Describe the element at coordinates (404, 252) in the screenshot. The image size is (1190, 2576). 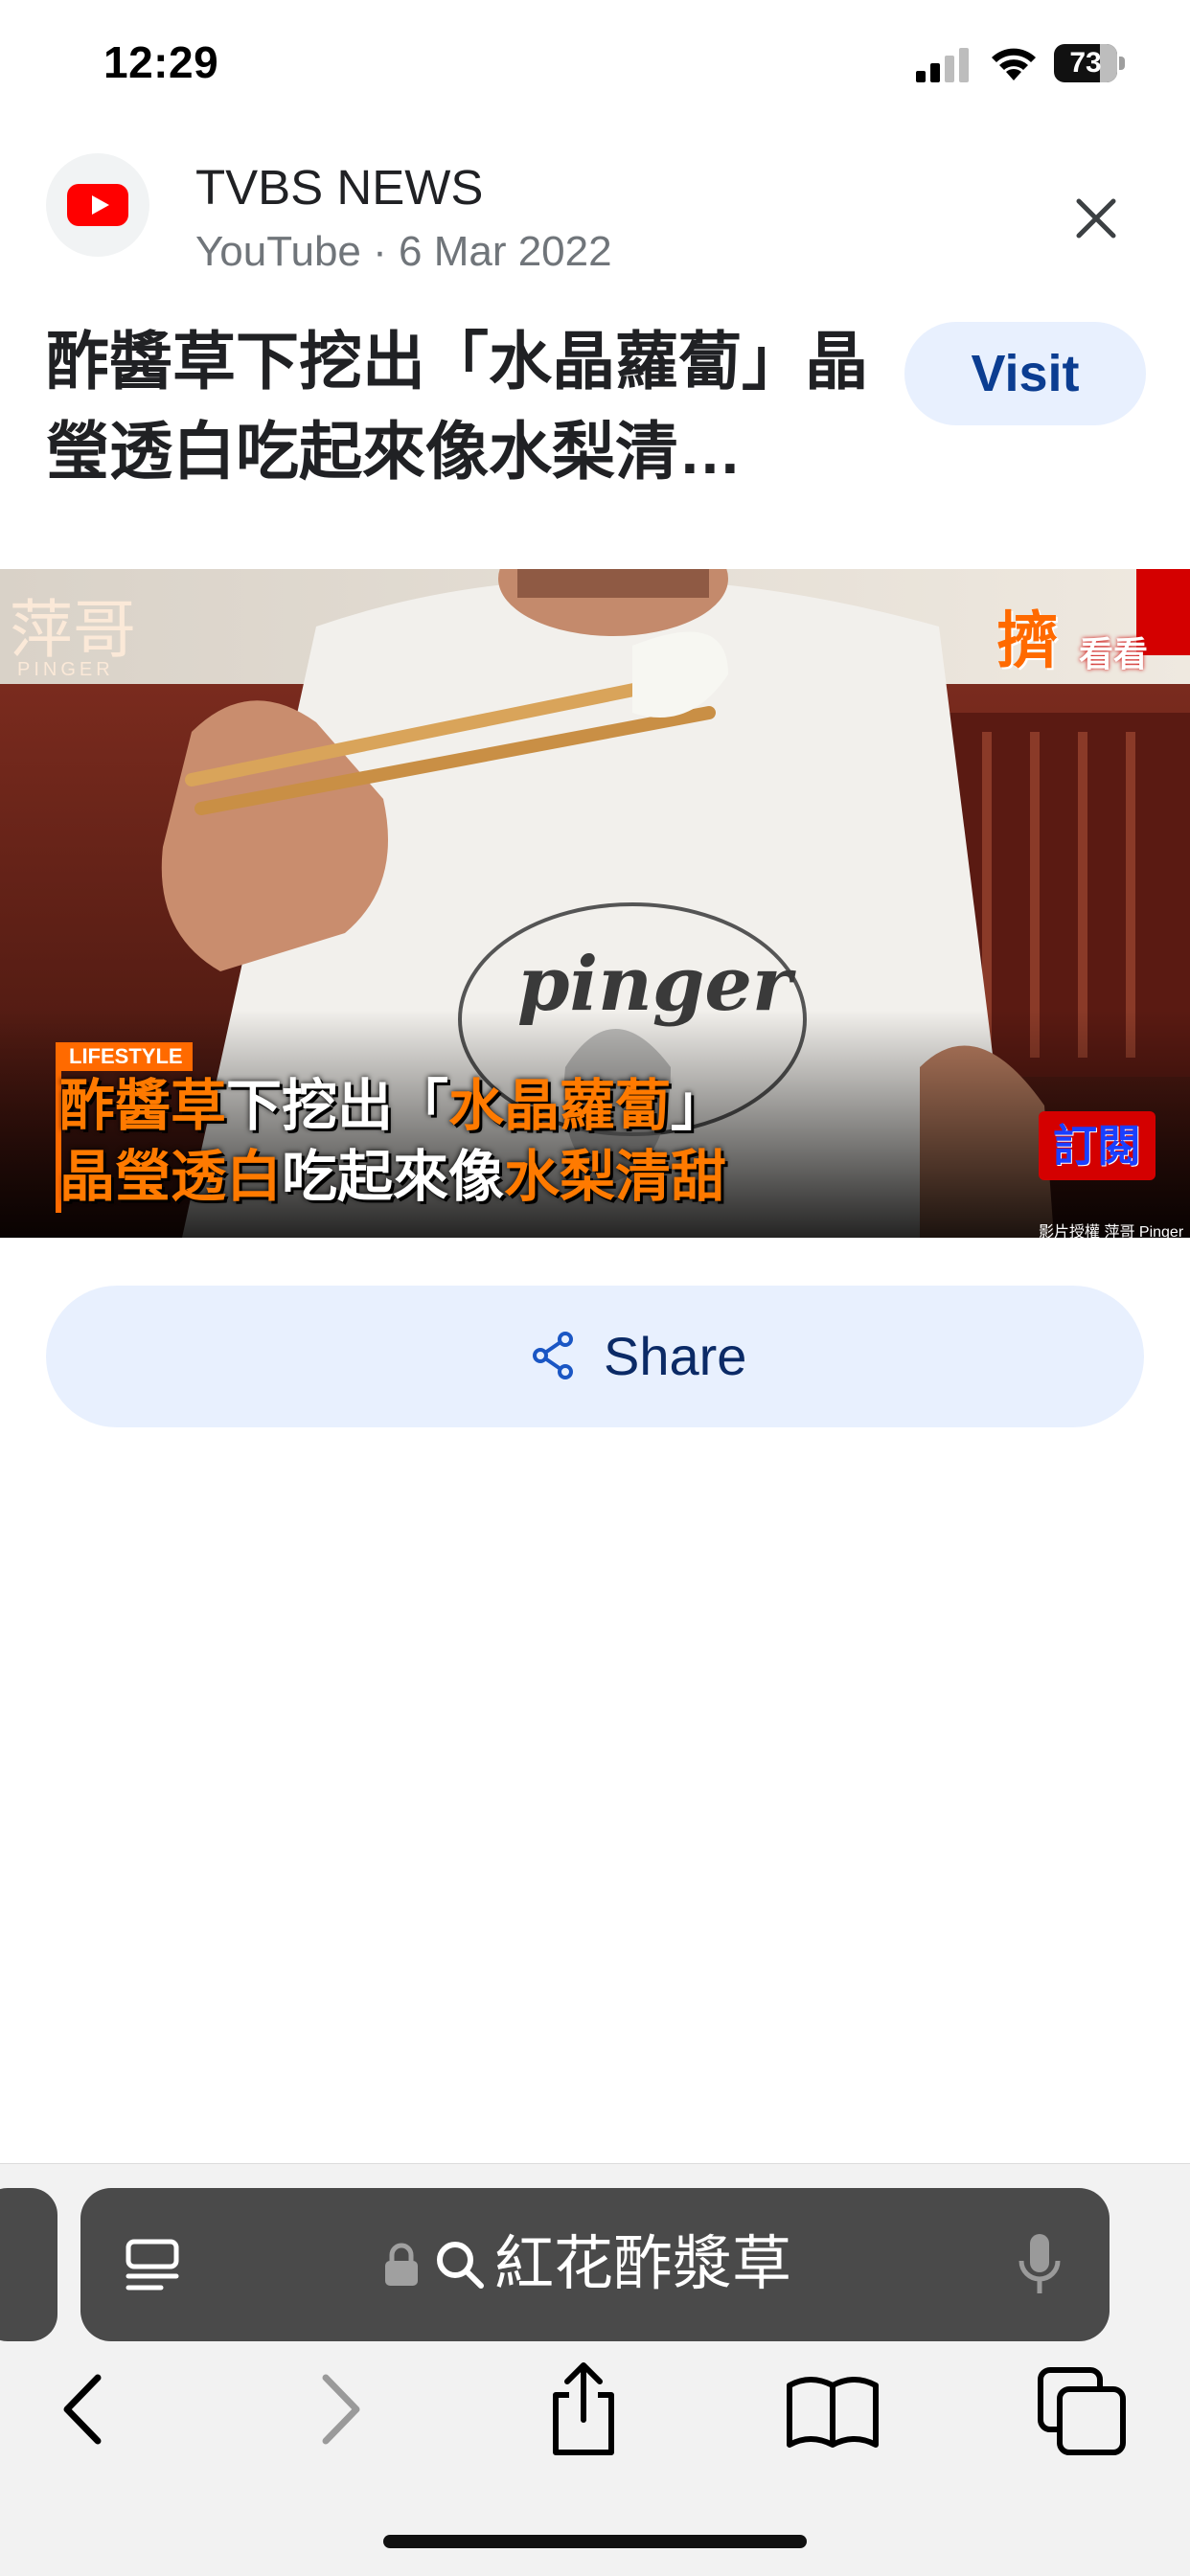
I see `source-meta: YouTube · 6 Mar 2022` at that location.